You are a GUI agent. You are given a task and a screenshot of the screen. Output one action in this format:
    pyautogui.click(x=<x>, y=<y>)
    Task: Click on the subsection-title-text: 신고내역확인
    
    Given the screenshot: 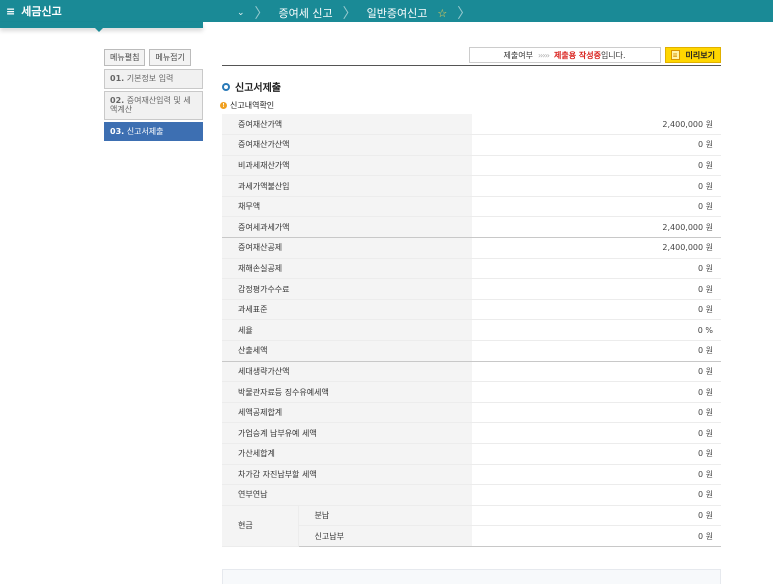 What is the action you would take?
    pyautogui.click(x=252, y=105)
    